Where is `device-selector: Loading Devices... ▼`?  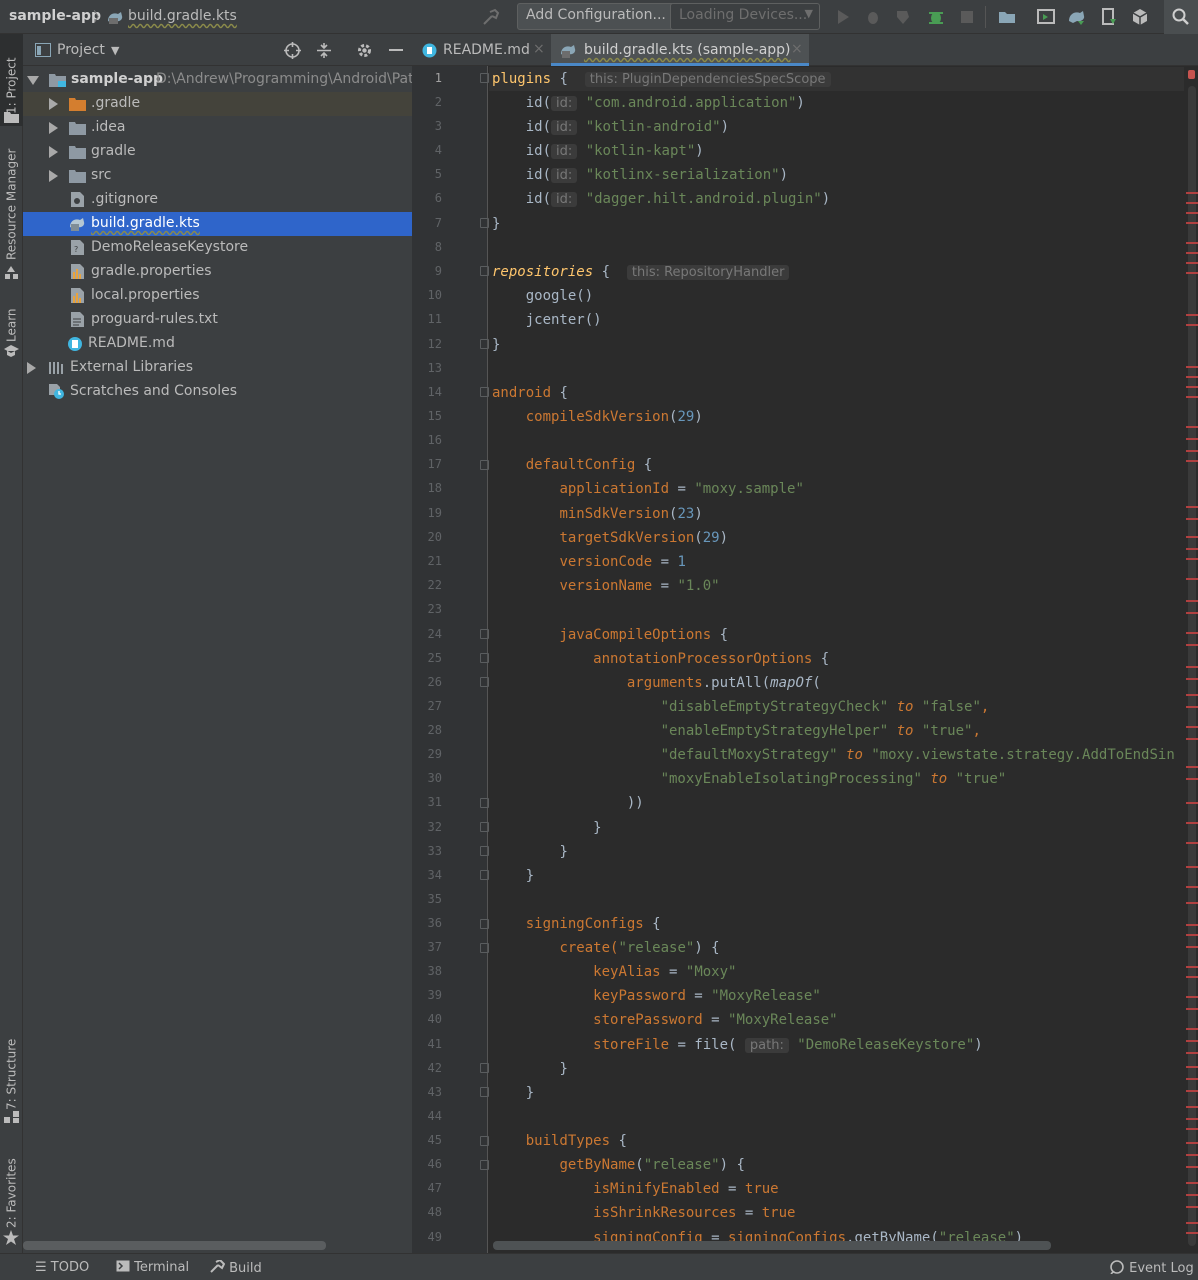 device-selector: Loading Devices... ▼ is located at coordinates (745, 16).